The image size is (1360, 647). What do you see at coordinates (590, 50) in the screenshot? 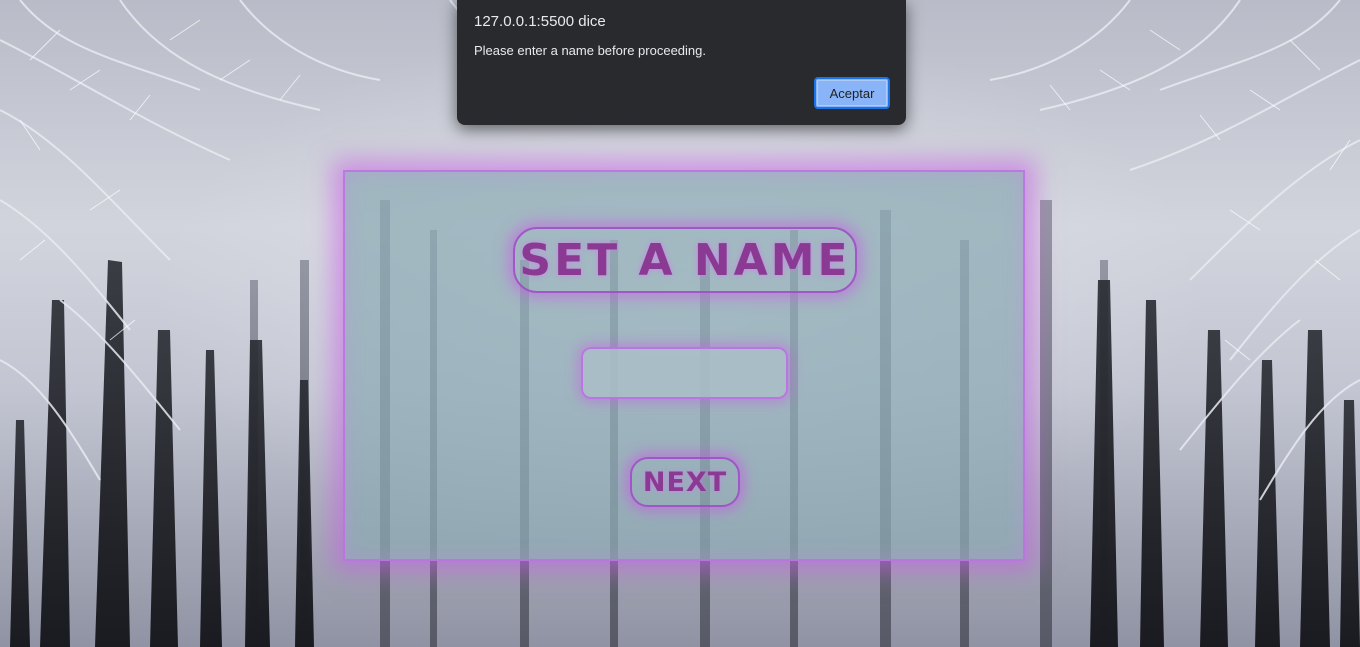
I see `alert-message: Please enter a name before proceeding.` at bounding box center [590, 50].